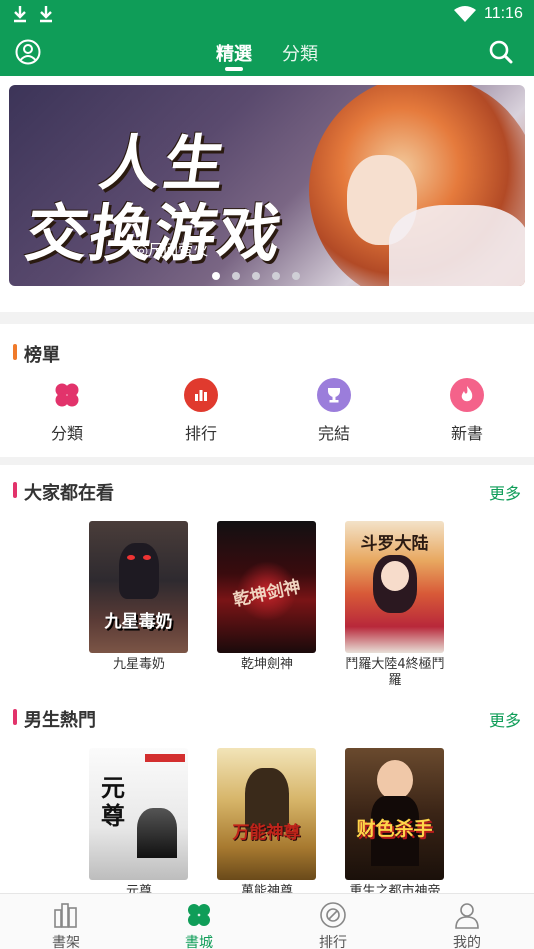  Describe the element at coordinates (467, 395) in the screenshot. I see `flame-icon` at that location.